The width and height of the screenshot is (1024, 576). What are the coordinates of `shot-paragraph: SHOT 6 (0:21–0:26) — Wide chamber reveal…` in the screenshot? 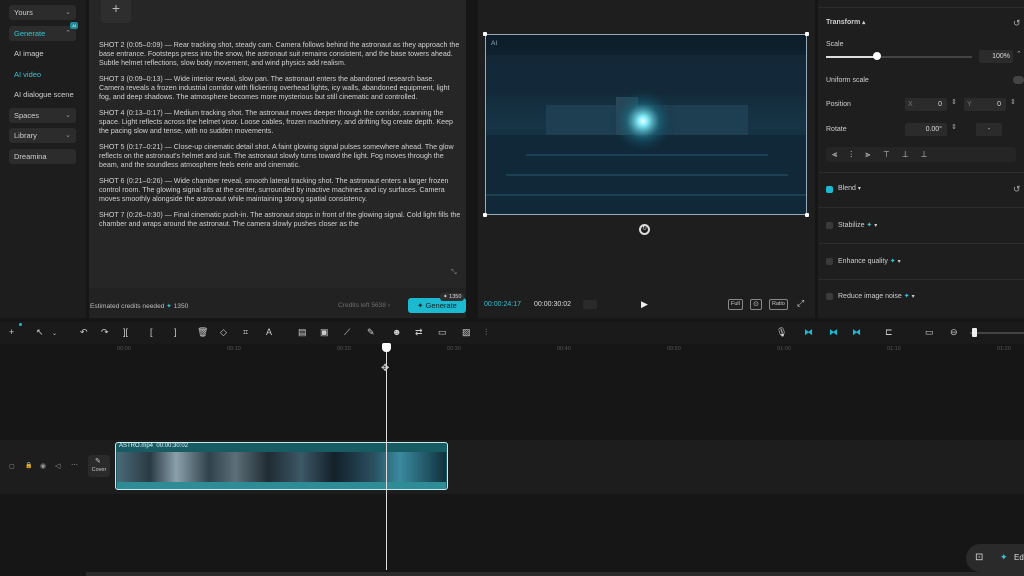 It's located at (274, 190).